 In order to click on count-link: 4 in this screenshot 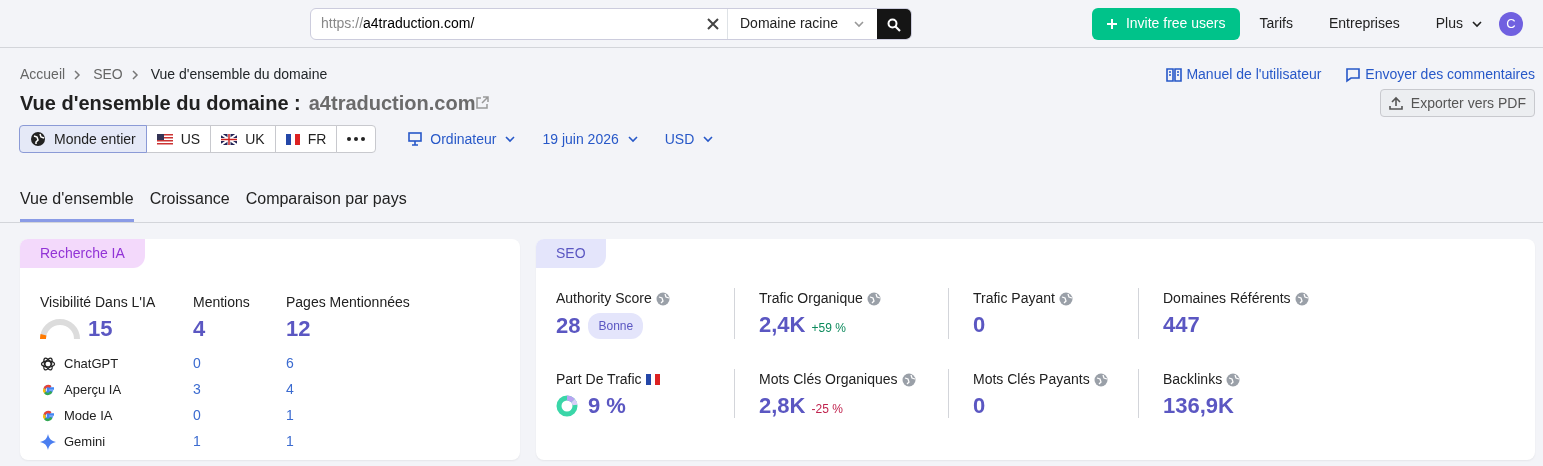, I will do `click(290, 390)`.